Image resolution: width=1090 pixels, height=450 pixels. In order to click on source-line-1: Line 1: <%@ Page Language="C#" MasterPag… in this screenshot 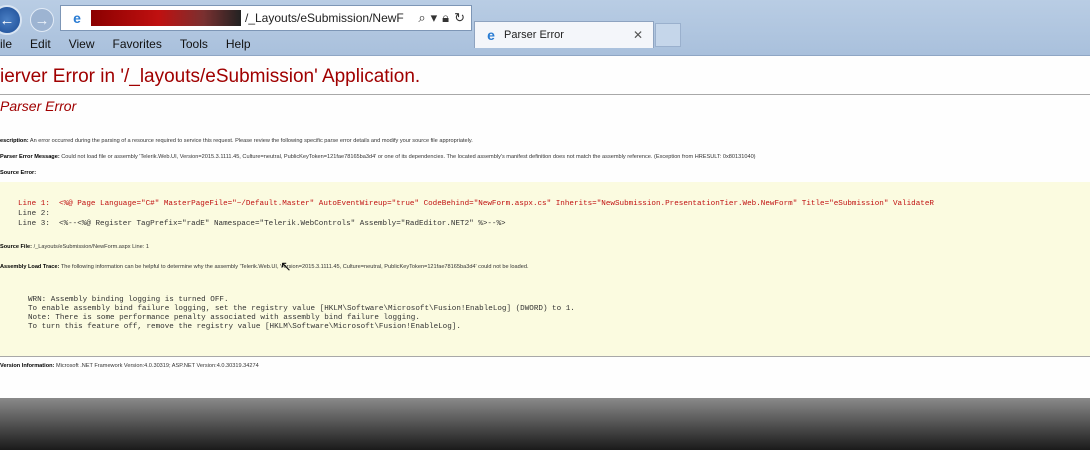, I will do `click(476, 204)`.